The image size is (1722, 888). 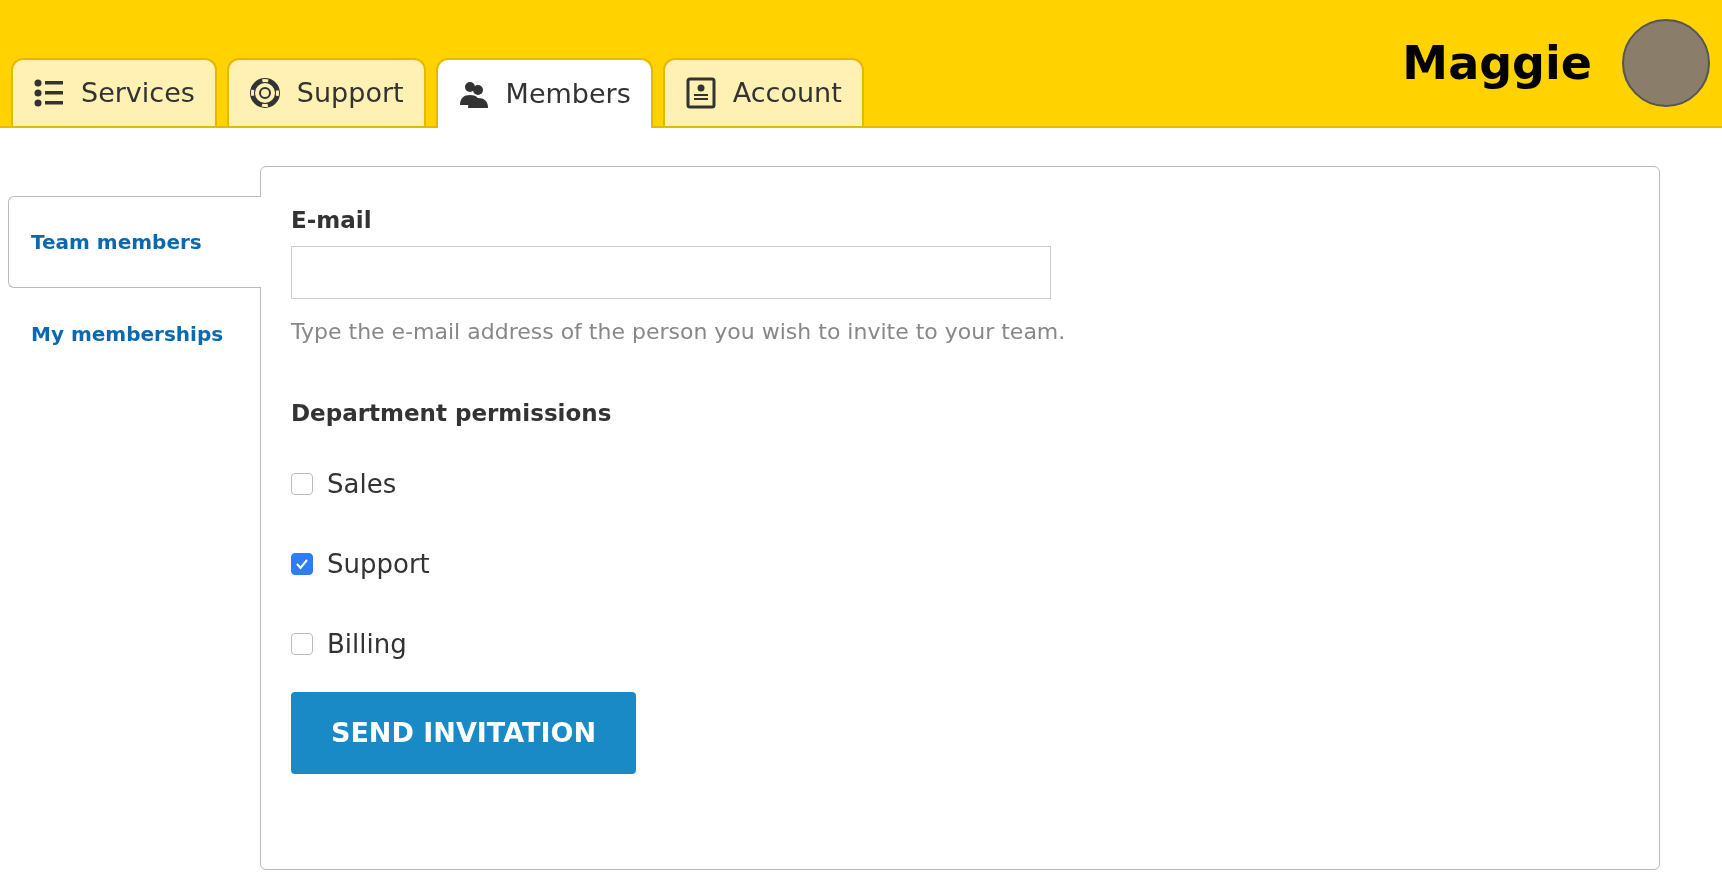 What do you see at coordinates (350, 92) in the screenshot?
I see `tab-label: Support` at bounding box center [350, 92].